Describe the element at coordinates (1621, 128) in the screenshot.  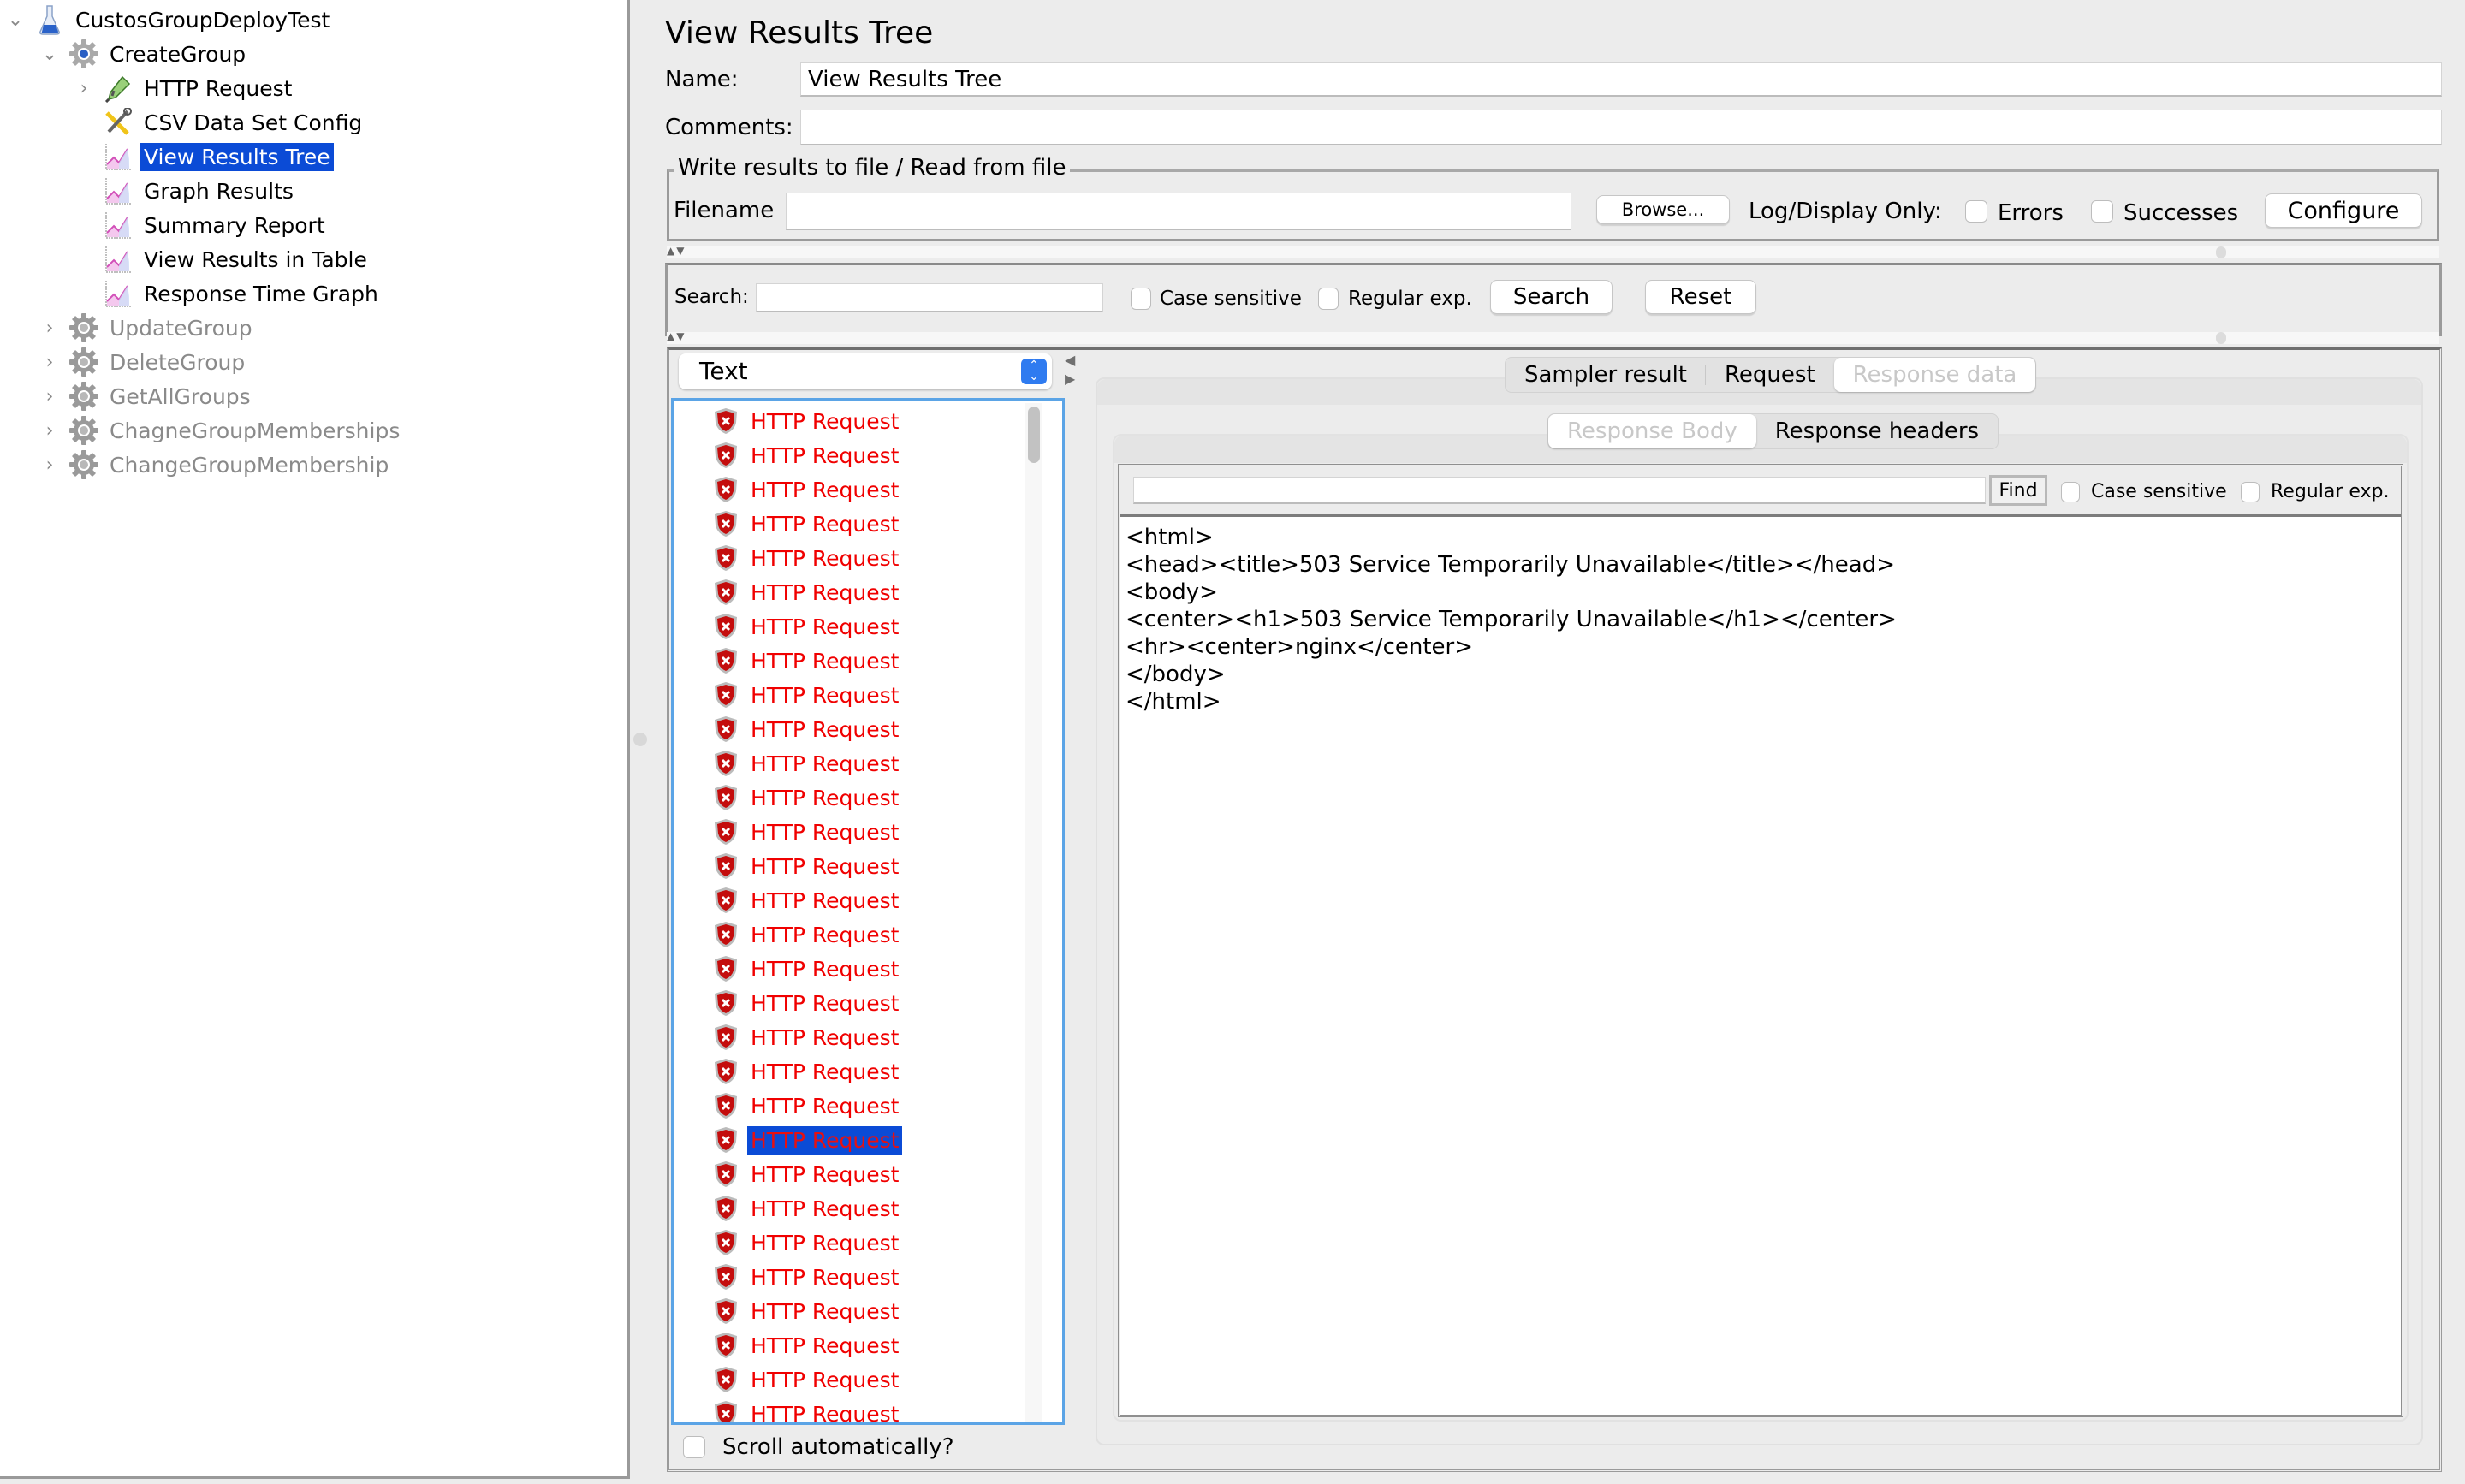
I see `comments-field` at that location.